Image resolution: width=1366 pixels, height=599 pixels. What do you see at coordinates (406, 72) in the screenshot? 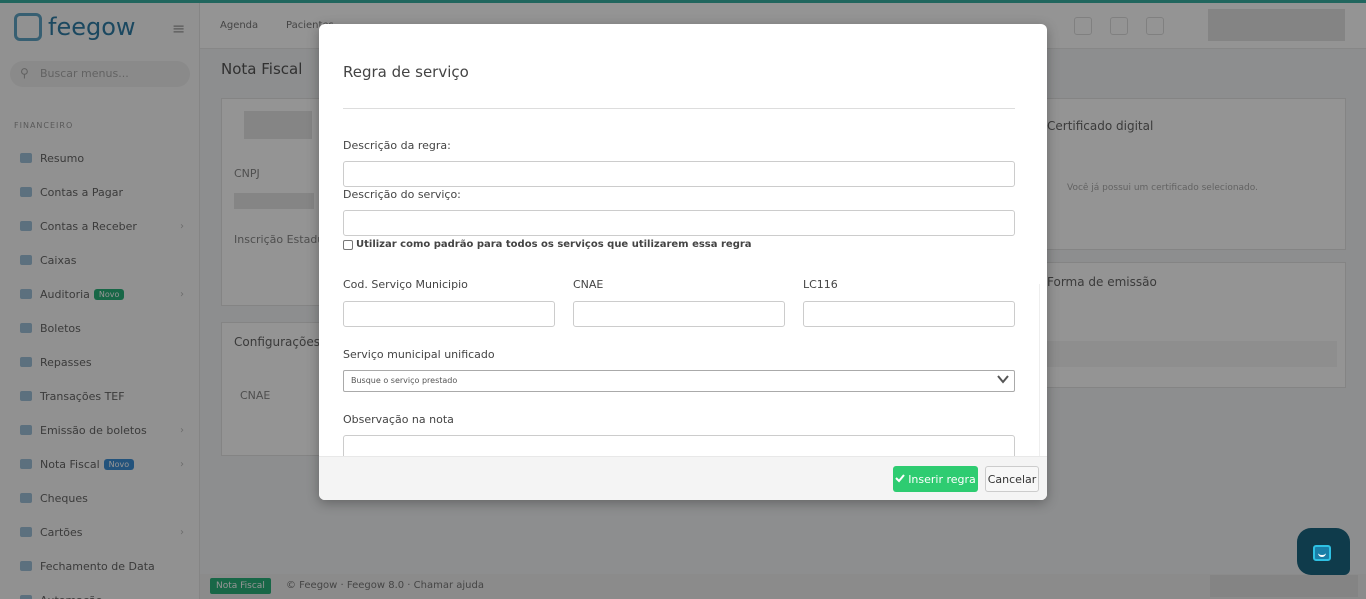
I see `modal-title: Regra de serviço` at bounding box center [406, 72].